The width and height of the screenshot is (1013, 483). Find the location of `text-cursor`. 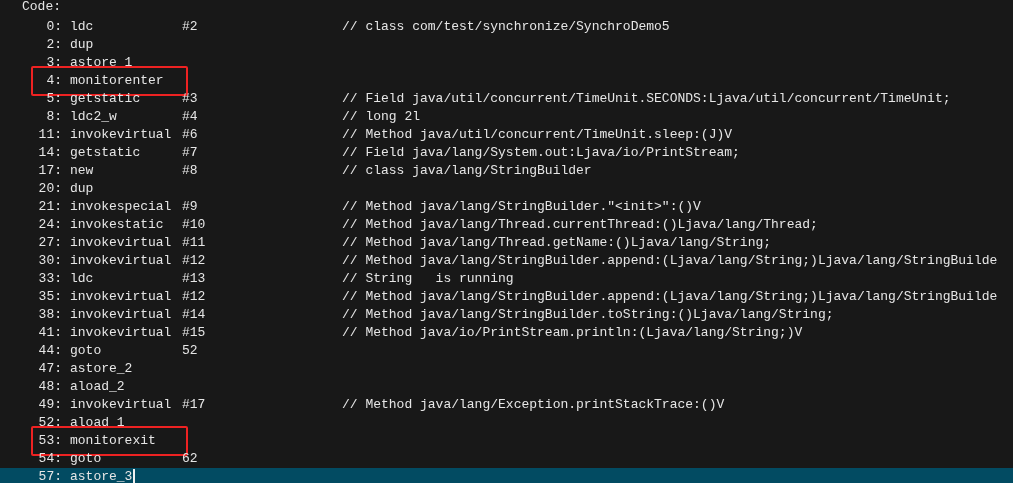

text-cursor is located at coordinates (134, 475).